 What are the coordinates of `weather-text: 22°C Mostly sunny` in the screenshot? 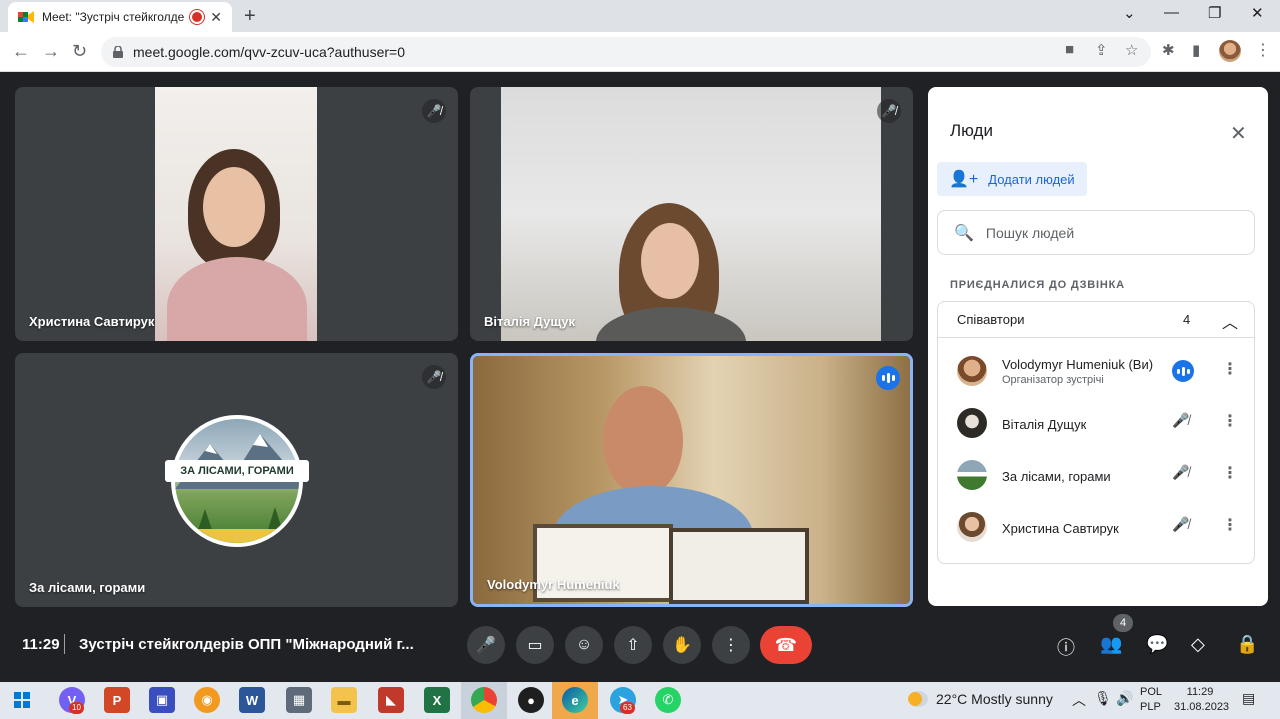 It's located at (994, 699).